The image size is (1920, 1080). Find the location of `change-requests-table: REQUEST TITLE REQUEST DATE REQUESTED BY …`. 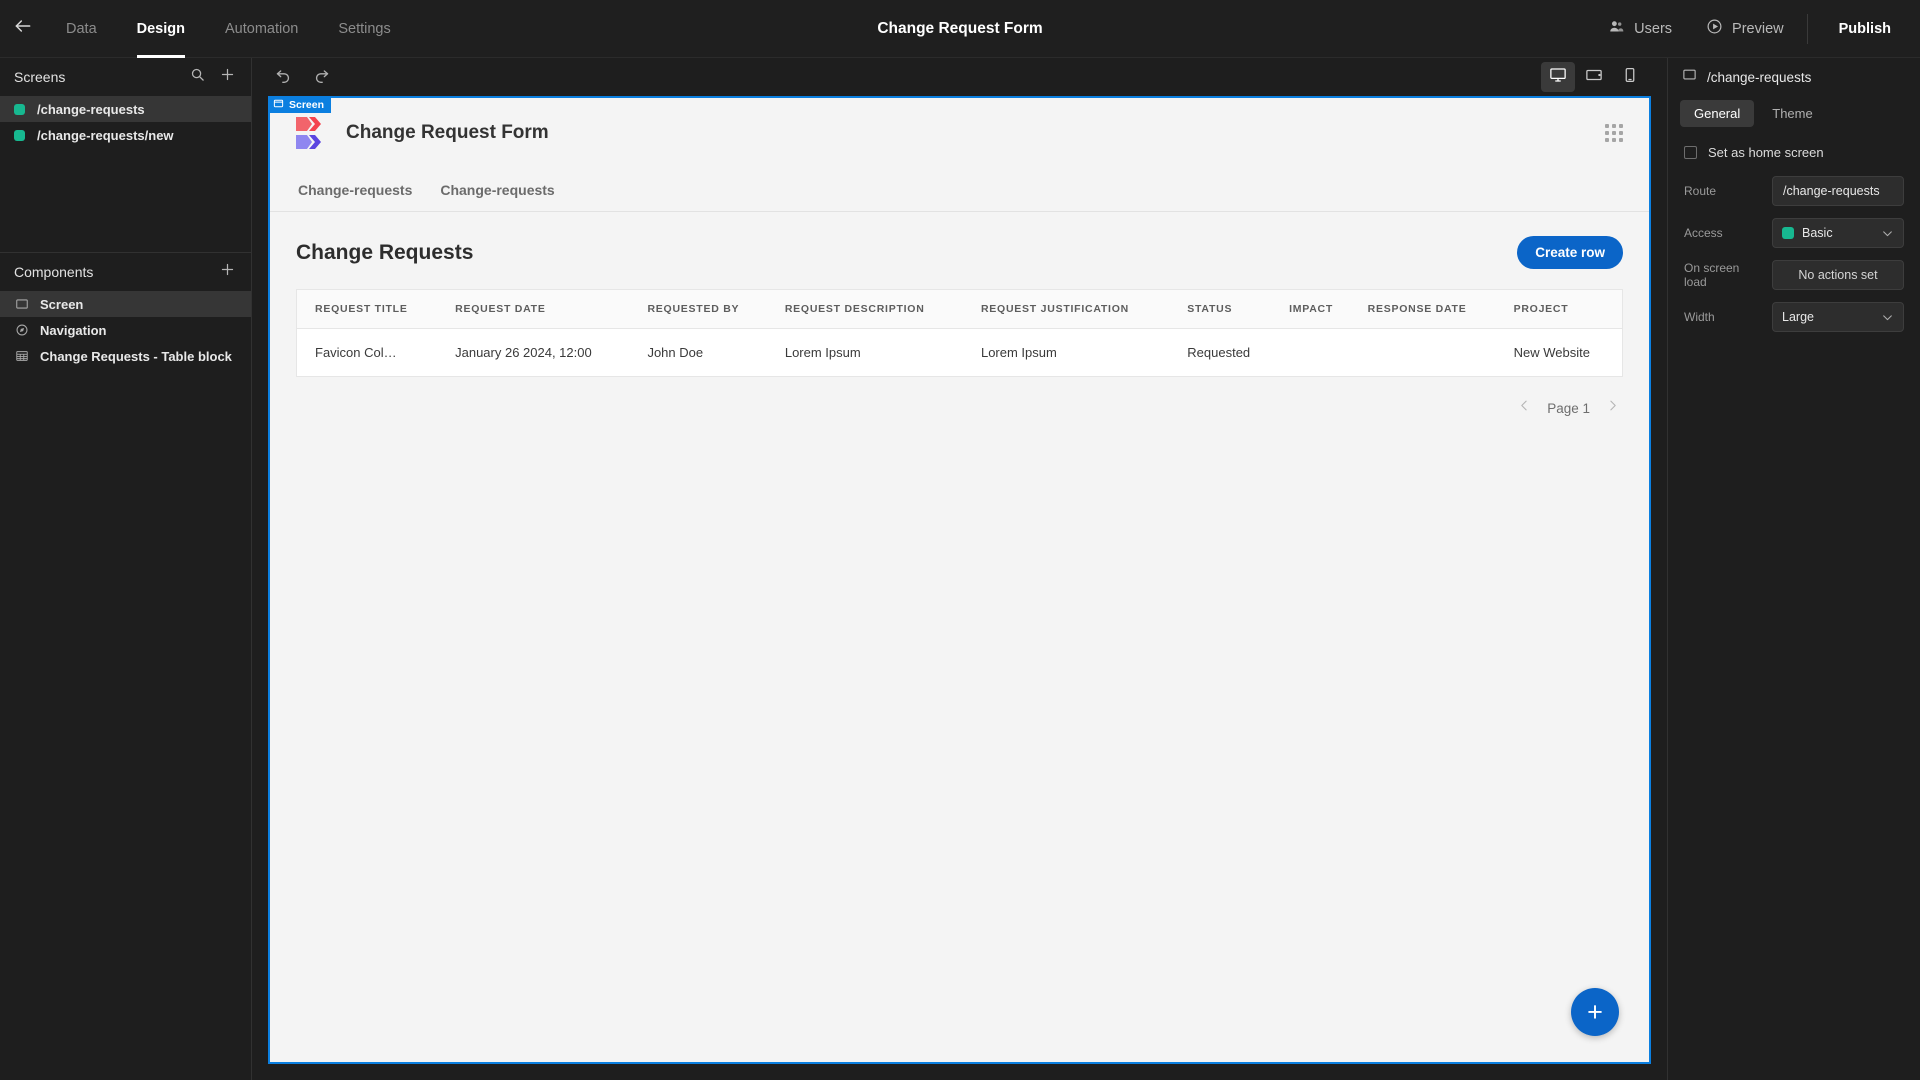

change-requests-table: REQUEST TITLE REQUEST DATE REQUESTED BY … is located at coordinates (959, 333).